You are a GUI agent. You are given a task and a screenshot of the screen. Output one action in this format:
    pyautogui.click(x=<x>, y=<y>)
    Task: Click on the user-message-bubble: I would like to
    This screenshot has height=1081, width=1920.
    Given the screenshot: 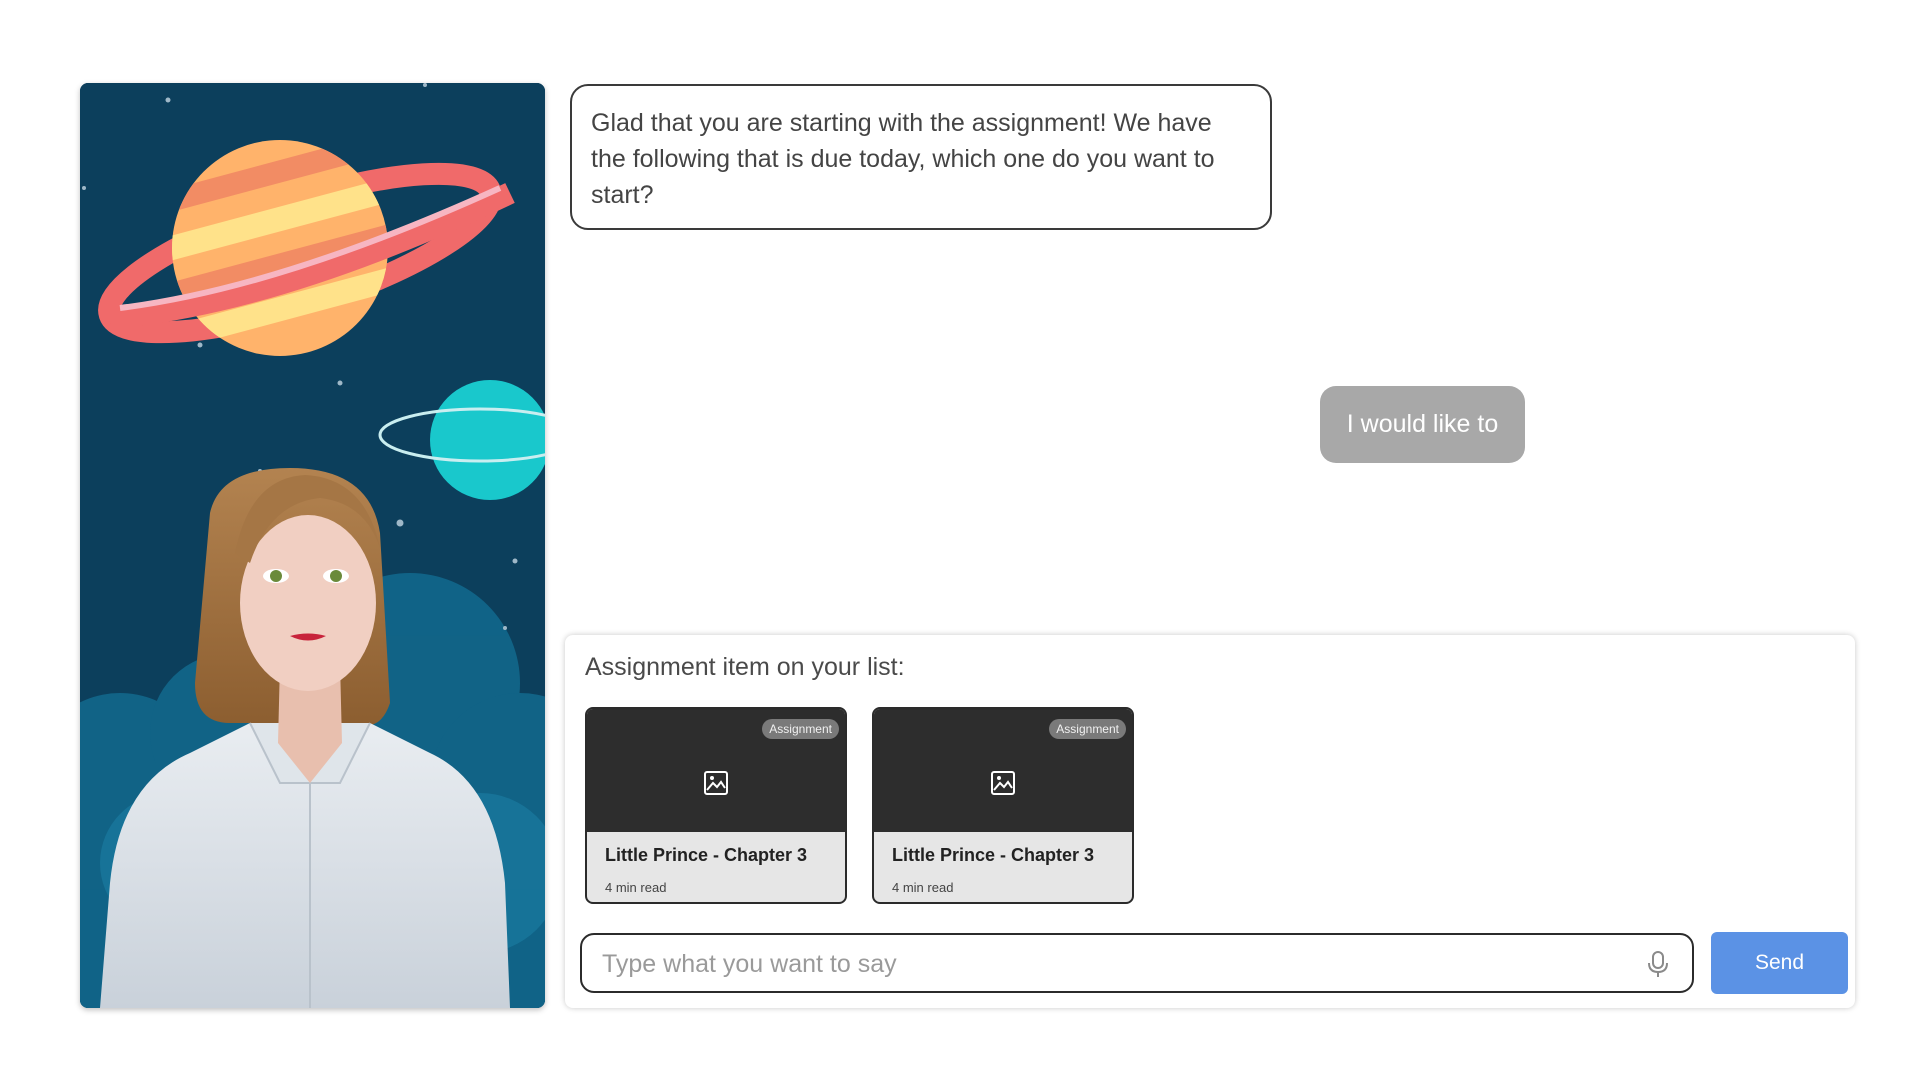 What is the action you would take?
    pyautogui.click(x=1422, y=424)
    